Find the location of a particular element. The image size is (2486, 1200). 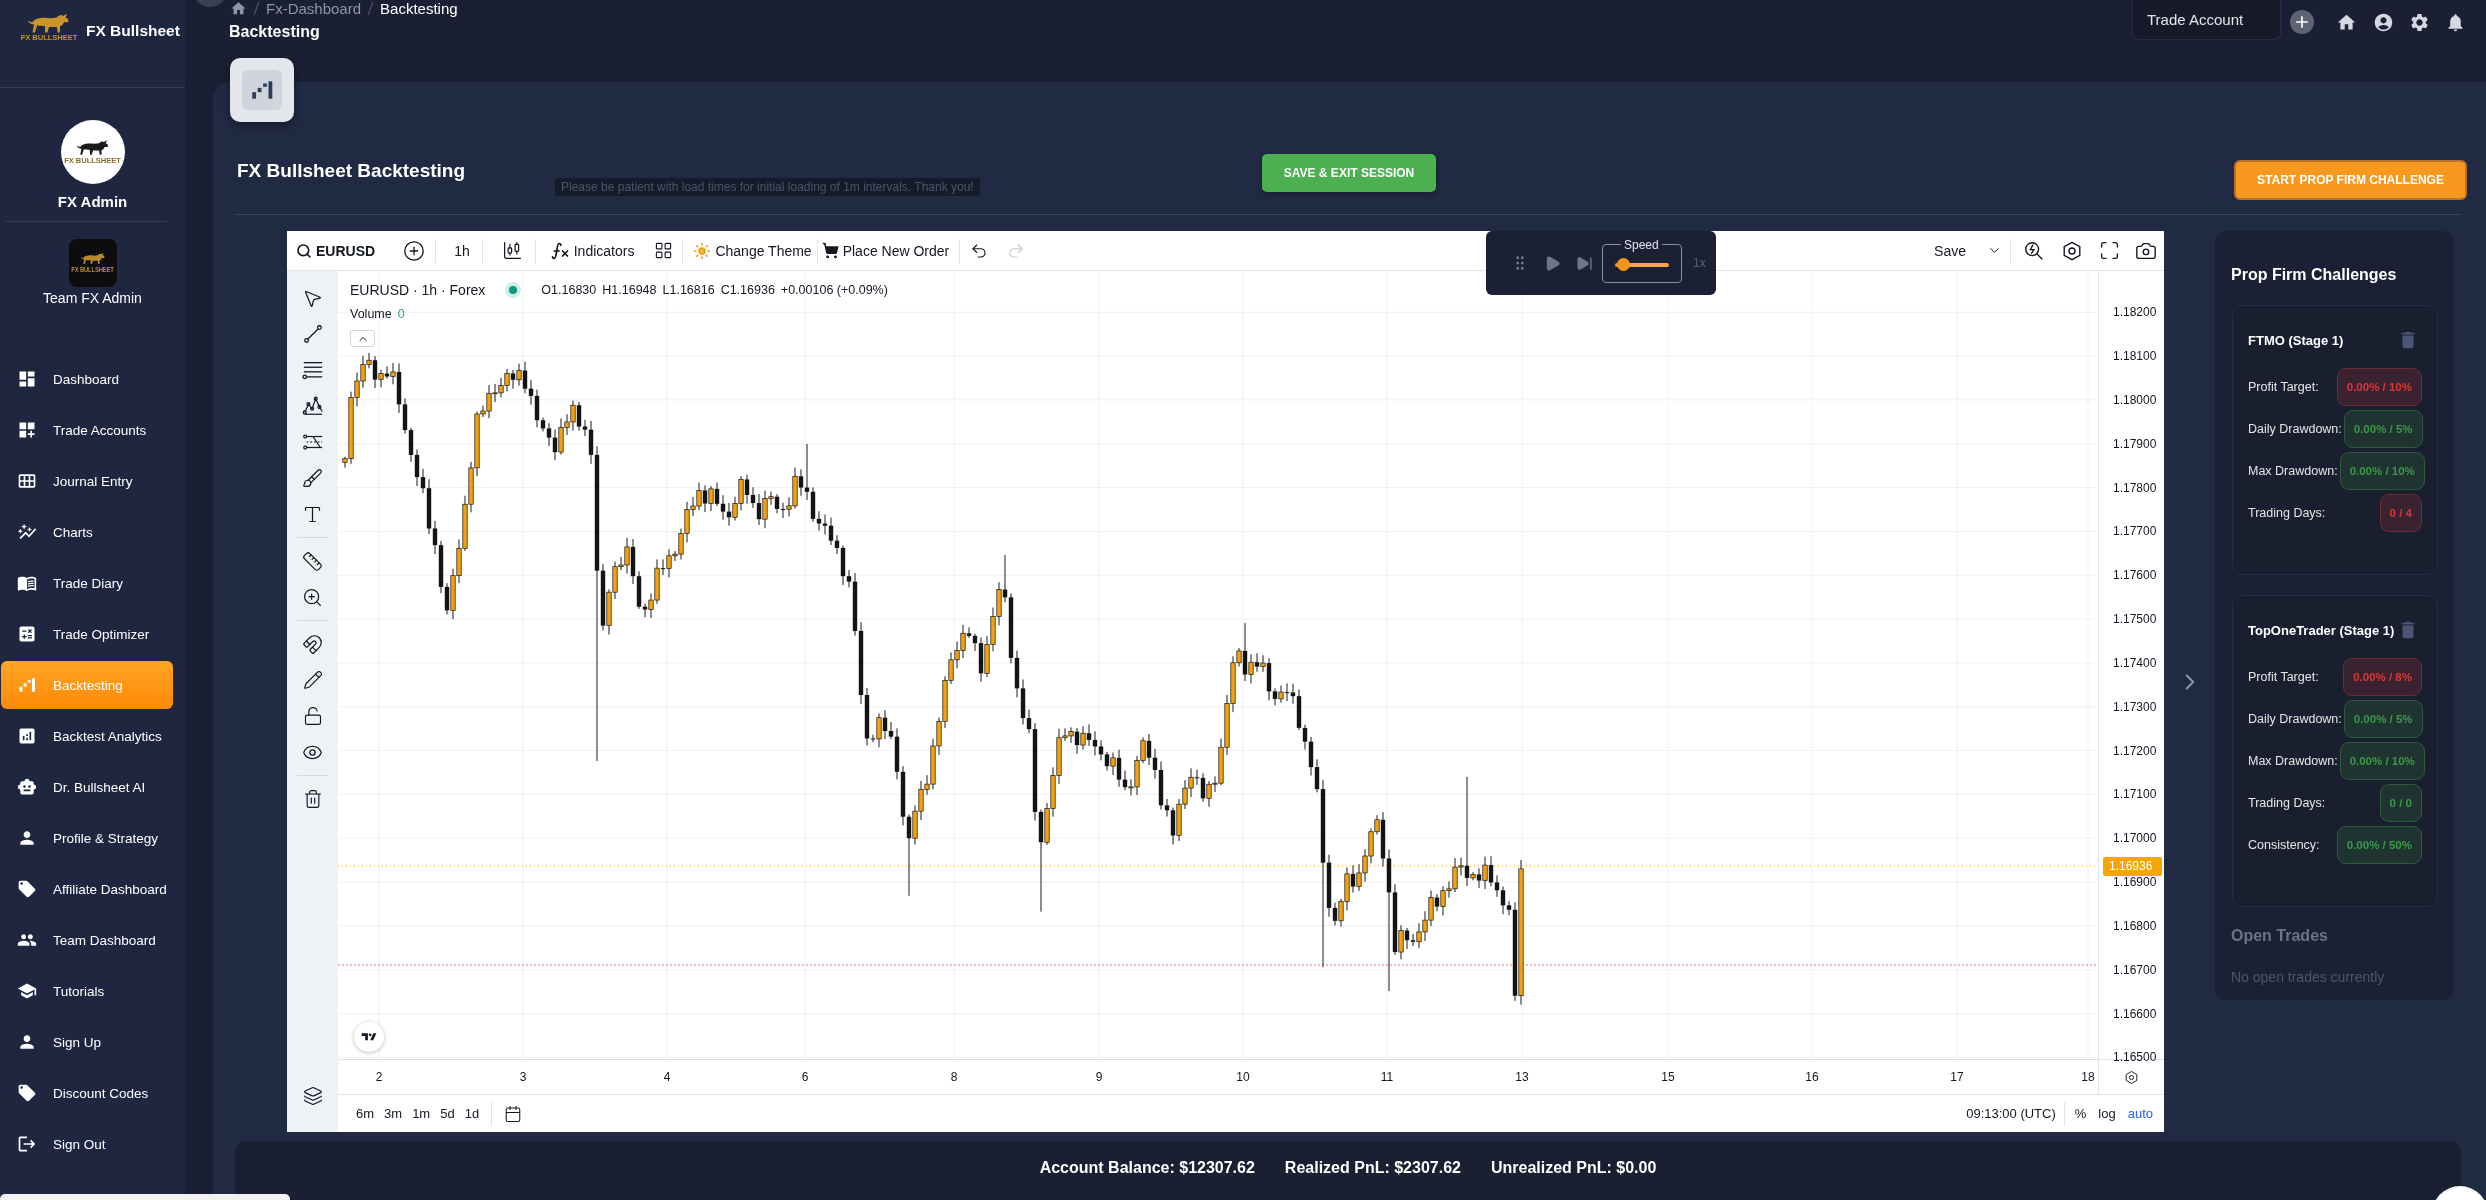

sidebar-item: Affiliate Dashboard is located at coordinates (87, 889).